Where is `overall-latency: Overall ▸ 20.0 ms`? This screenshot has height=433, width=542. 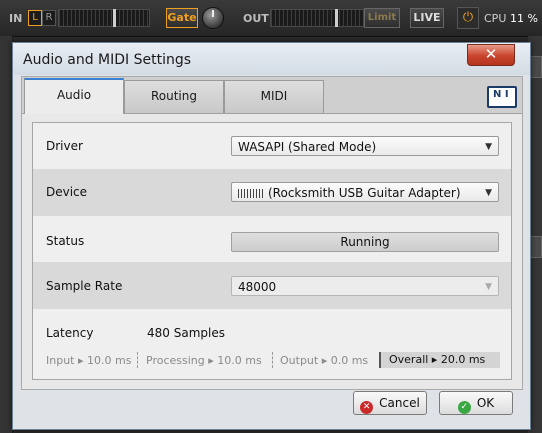 overall-latency: Overall ▸ 20.0 ms is located at coordinates (439, 360).